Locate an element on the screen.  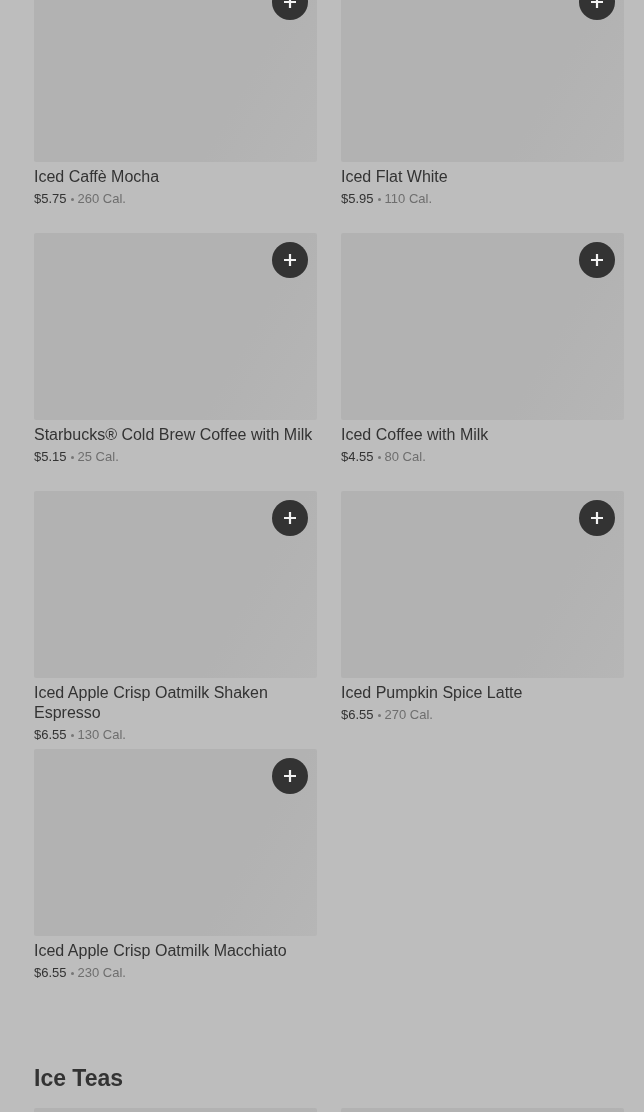
product-name: Iced Coffee with Milk is located at coordinates (415, 435).